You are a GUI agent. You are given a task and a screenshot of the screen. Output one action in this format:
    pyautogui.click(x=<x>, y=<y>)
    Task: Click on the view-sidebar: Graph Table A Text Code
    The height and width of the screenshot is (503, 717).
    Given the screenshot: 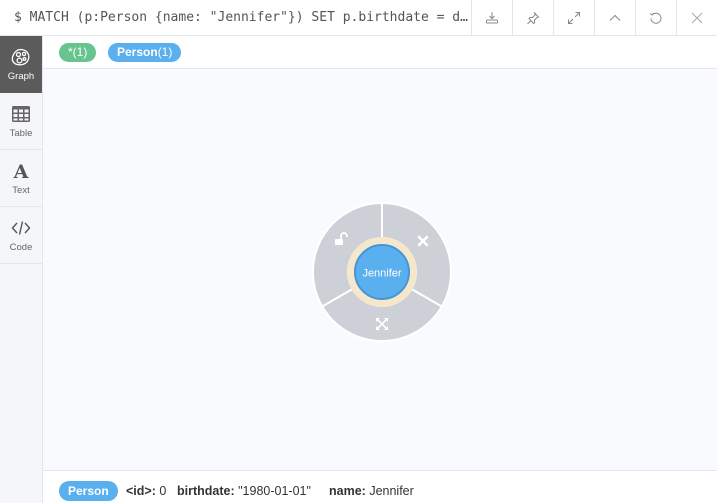 What is the action you would take?
    pyautogui.click(x=21, y=269)
    